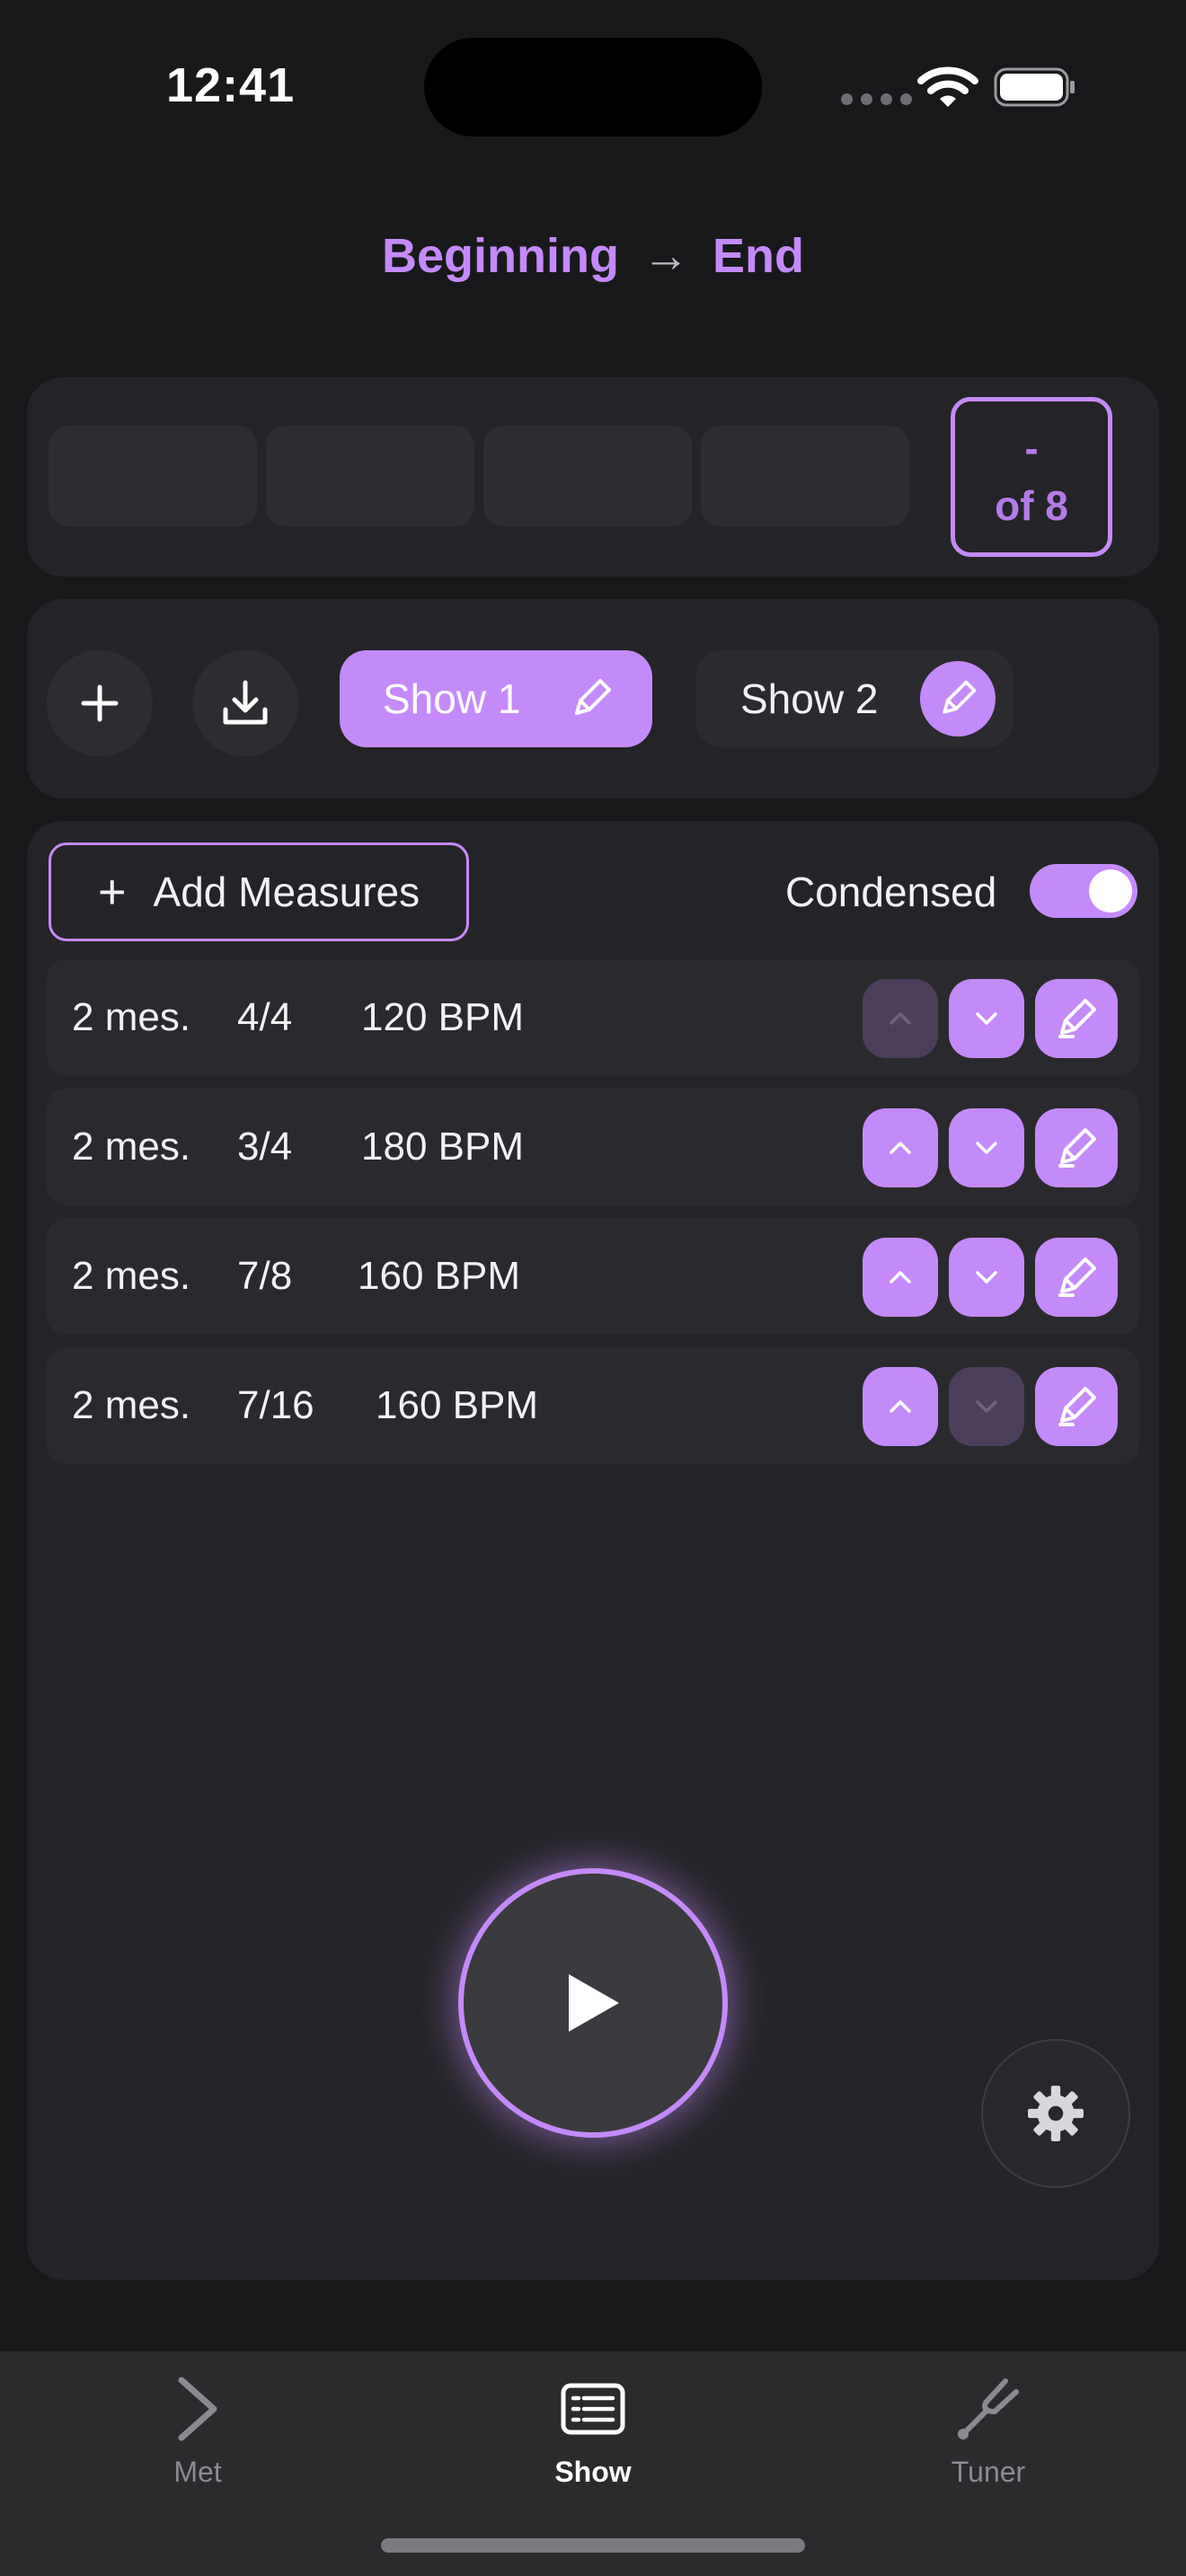 This screenshot has width=1186, height=2576. Describe the element at coordinates (442, 1147) in the screenshot. I see `tempo: 180 BPM` at that location.